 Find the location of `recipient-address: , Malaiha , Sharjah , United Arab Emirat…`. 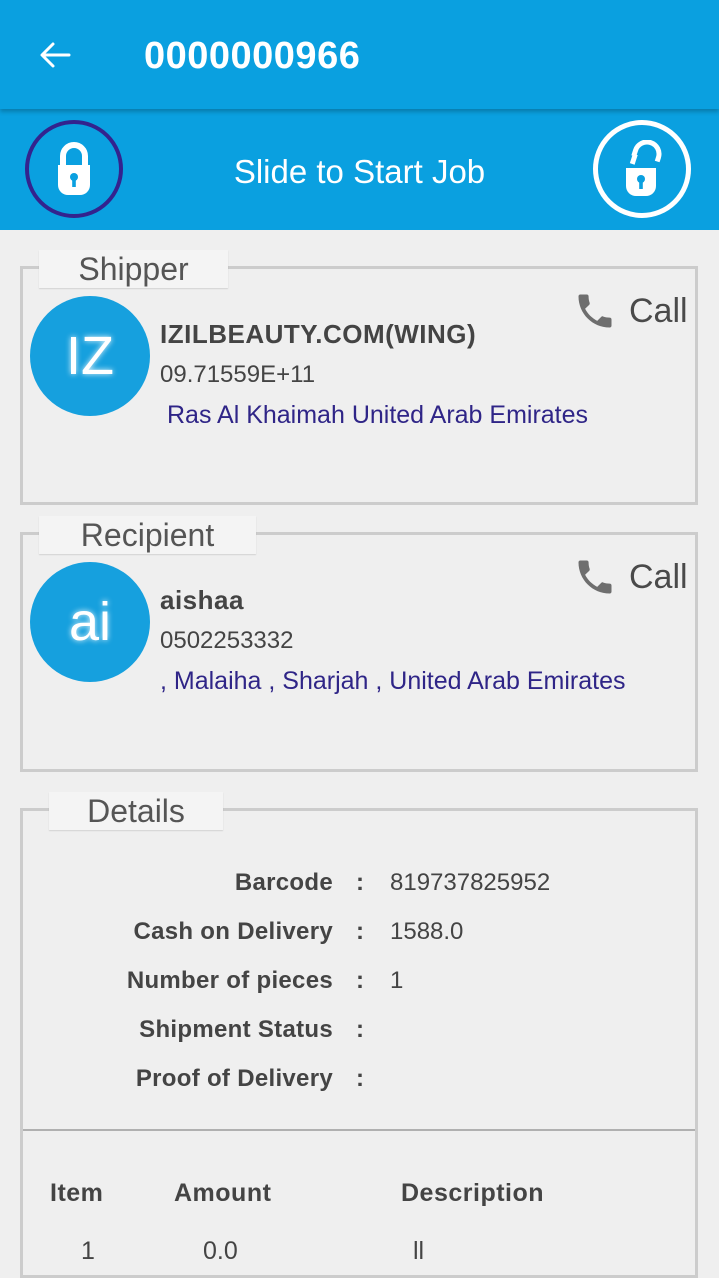

recipient-address: , Malaiha , Sharjah , United Arab Emirat… is located at coordinates (393, 681).